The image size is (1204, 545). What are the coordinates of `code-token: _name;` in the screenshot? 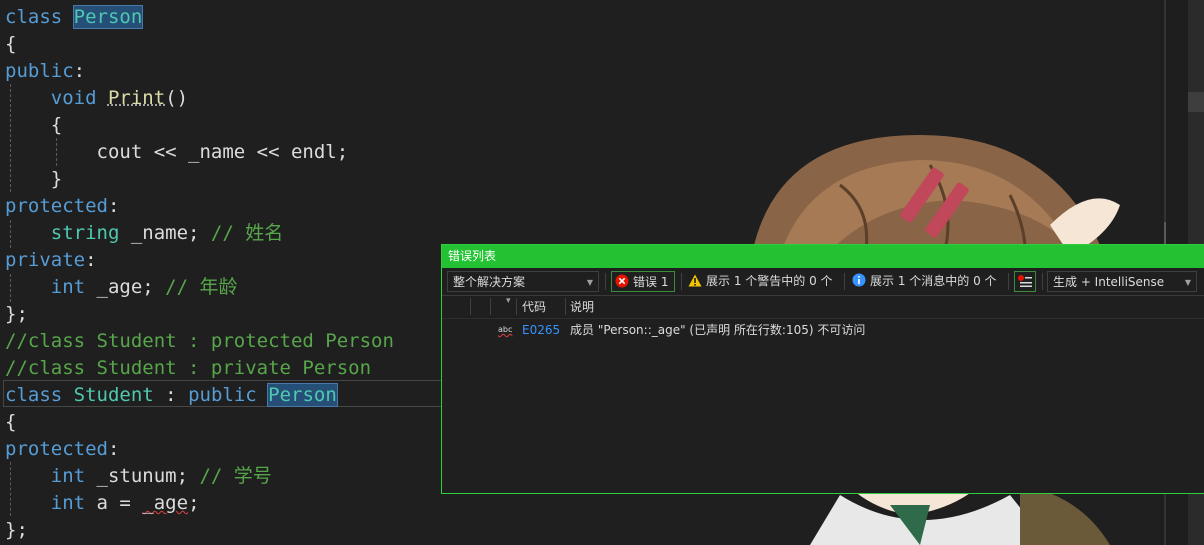 It's located at (165, 233).